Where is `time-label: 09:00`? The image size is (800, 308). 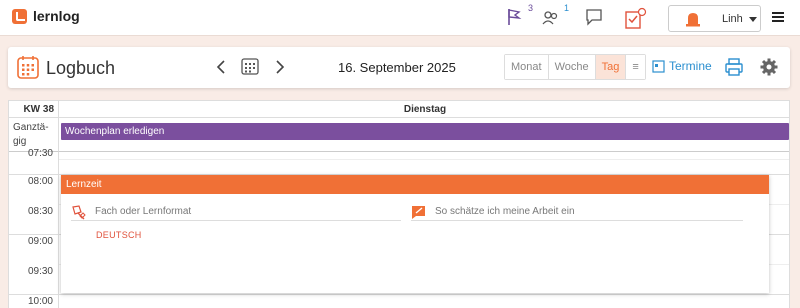
time-label: 09:00 is located at coordinates (40, 241).